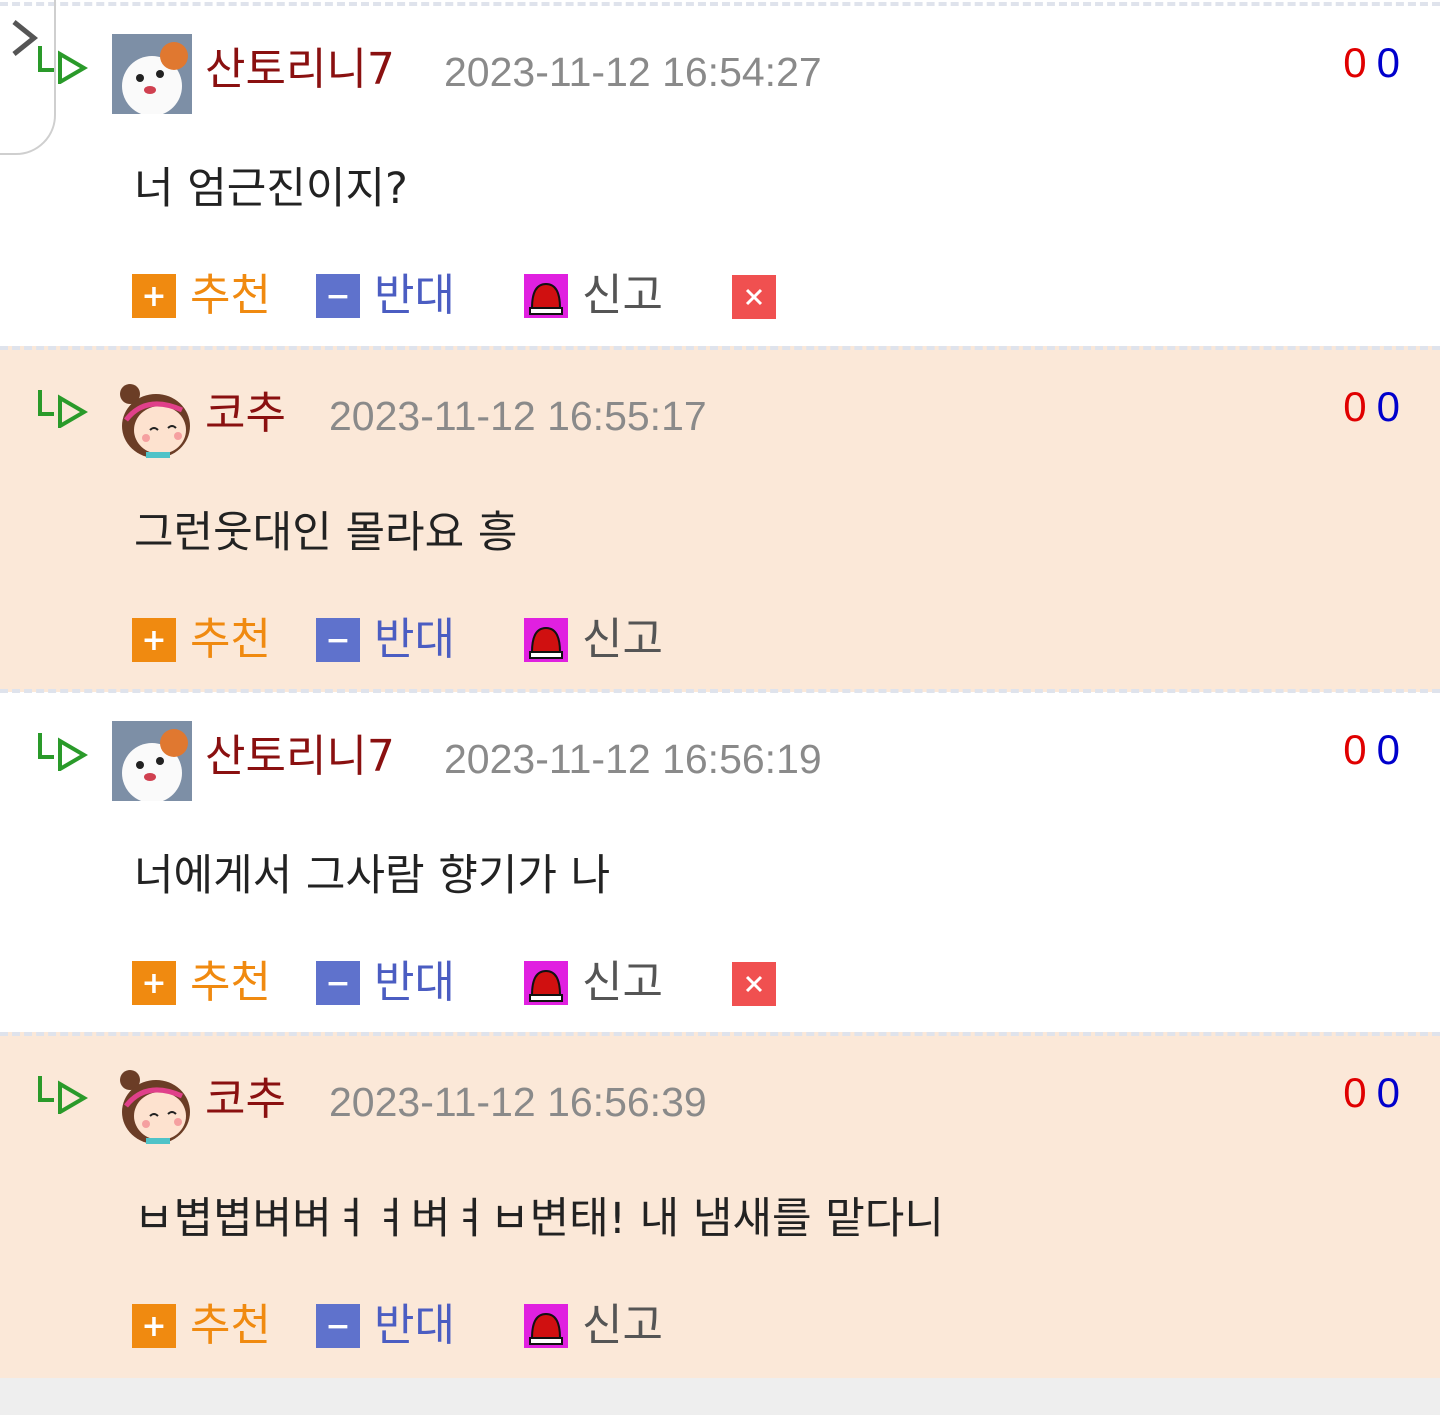  Describe the element at coordinates (633, 72) in the screenshot. I see `comment-date: 2023-11-12 16:54:27` at that location.